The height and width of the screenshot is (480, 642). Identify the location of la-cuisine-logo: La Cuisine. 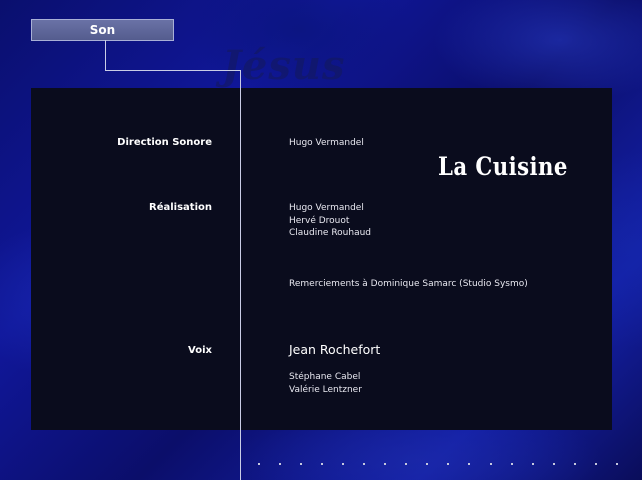
(503, 166).